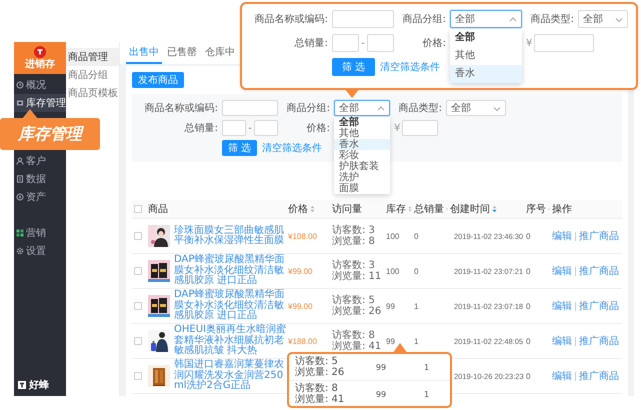  I want to click on column-header: 序号, so click(536, 209).